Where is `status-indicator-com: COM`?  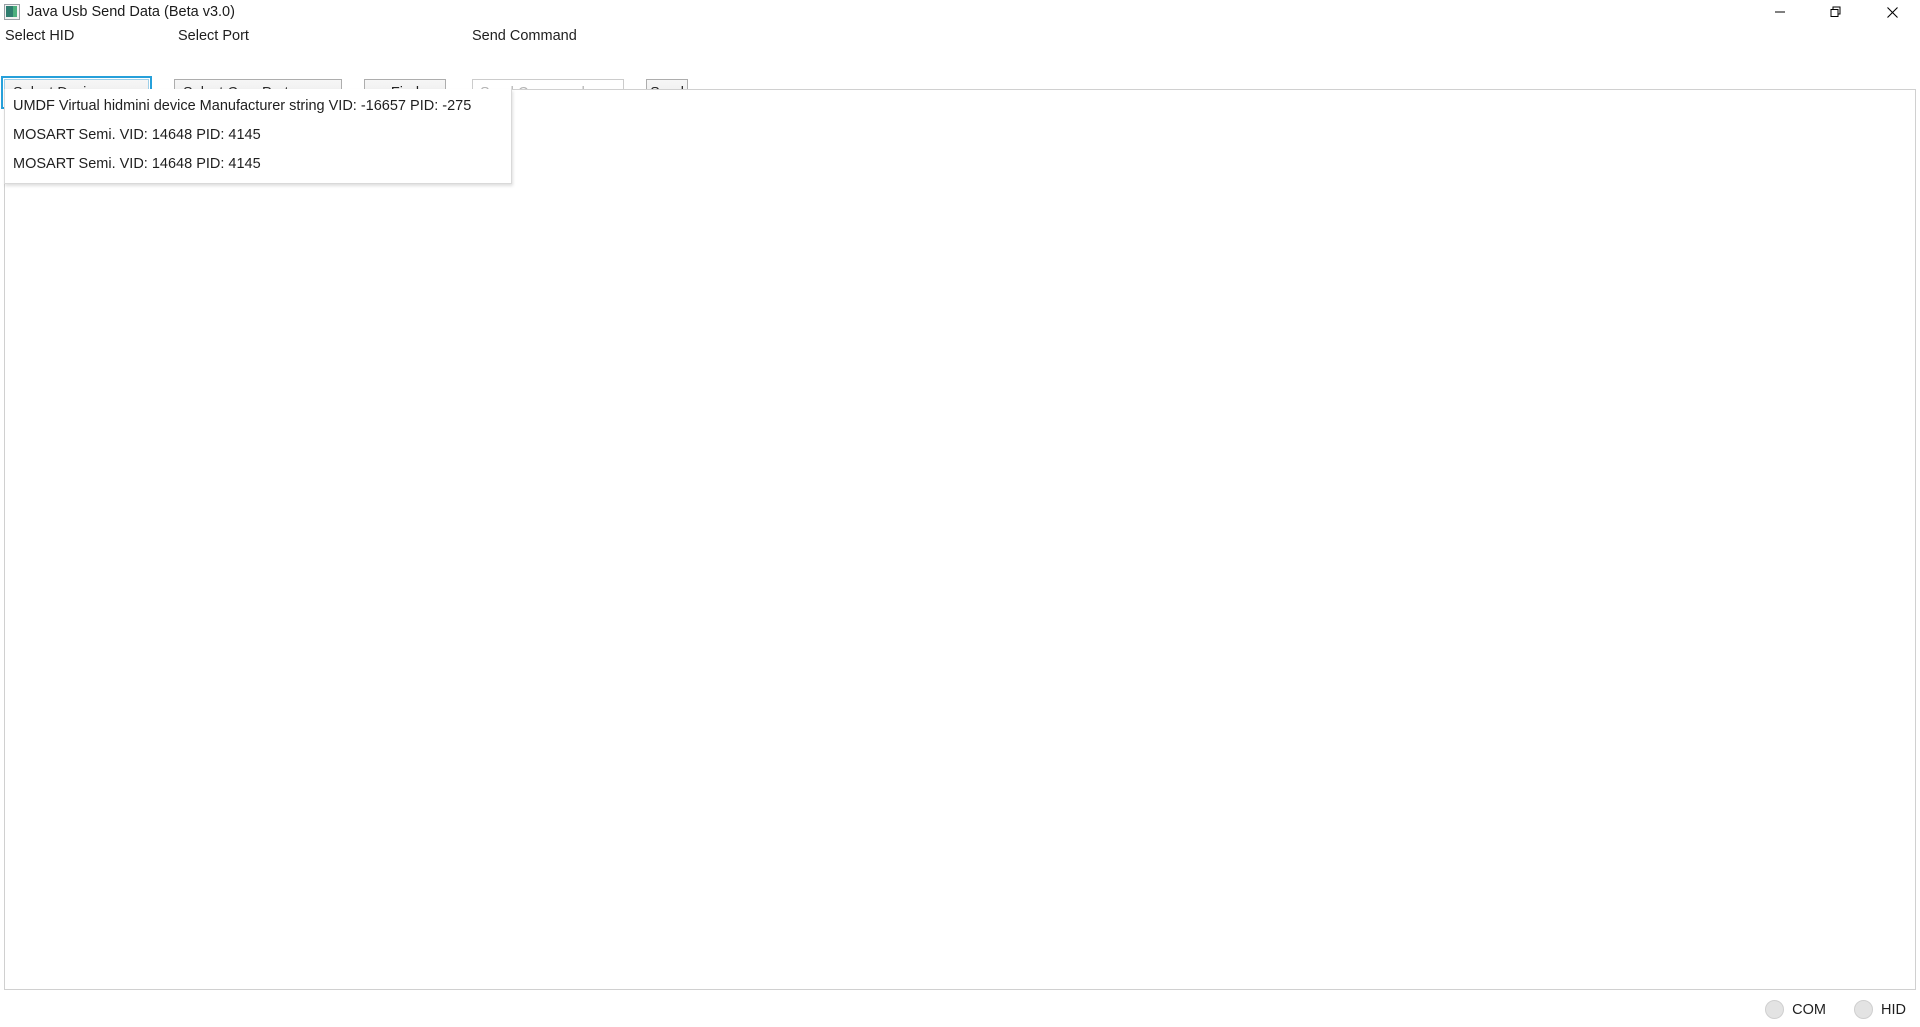 status-indicator-com: COM is located at coordinates (1795, 1009).